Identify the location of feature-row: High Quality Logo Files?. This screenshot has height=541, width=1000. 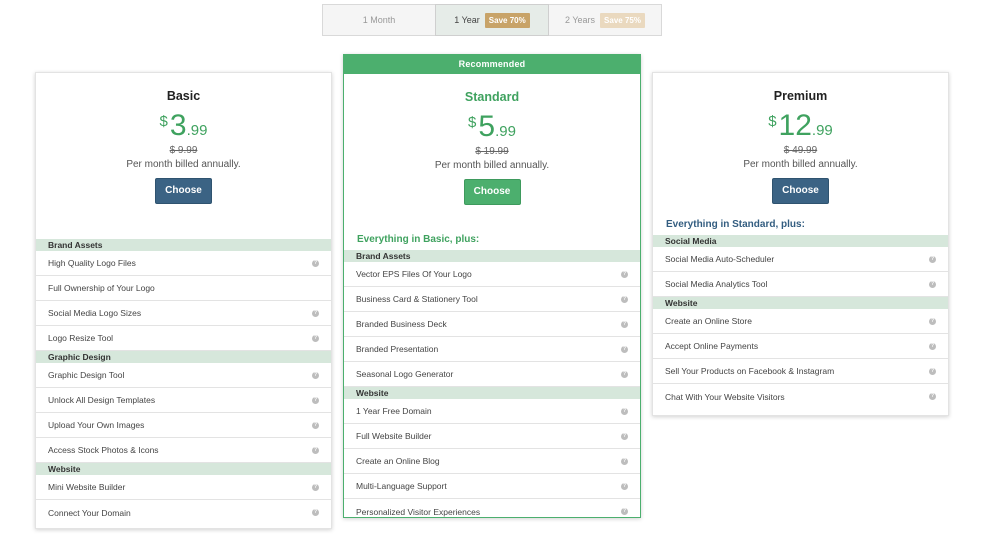
(183, 263).